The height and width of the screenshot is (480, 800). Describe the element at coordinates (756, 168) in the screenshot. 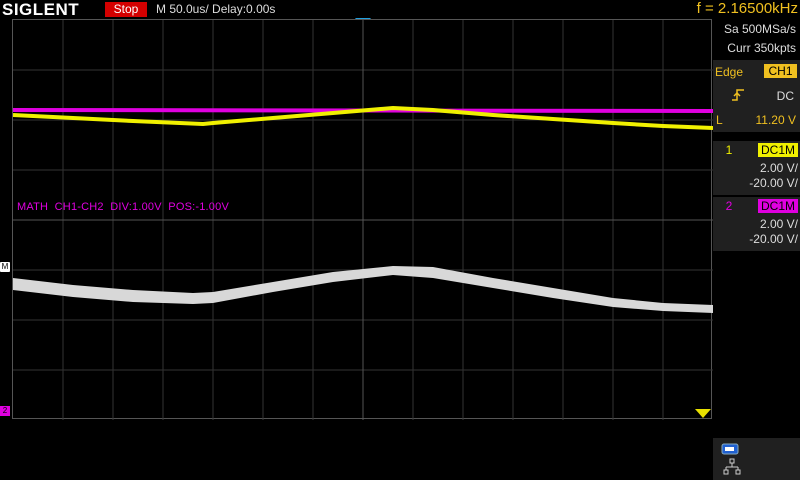

I see `channel-1-panel: 1 DC1M 2.00 V/ -20.00 V/` at that location.